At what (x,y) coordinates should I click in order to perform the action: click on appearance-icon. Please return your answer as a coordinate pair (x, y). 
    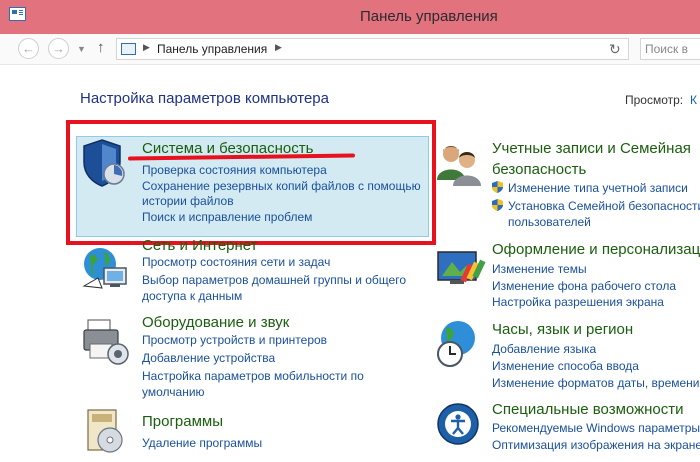
    Looking at the image, I should click on (461, 267).